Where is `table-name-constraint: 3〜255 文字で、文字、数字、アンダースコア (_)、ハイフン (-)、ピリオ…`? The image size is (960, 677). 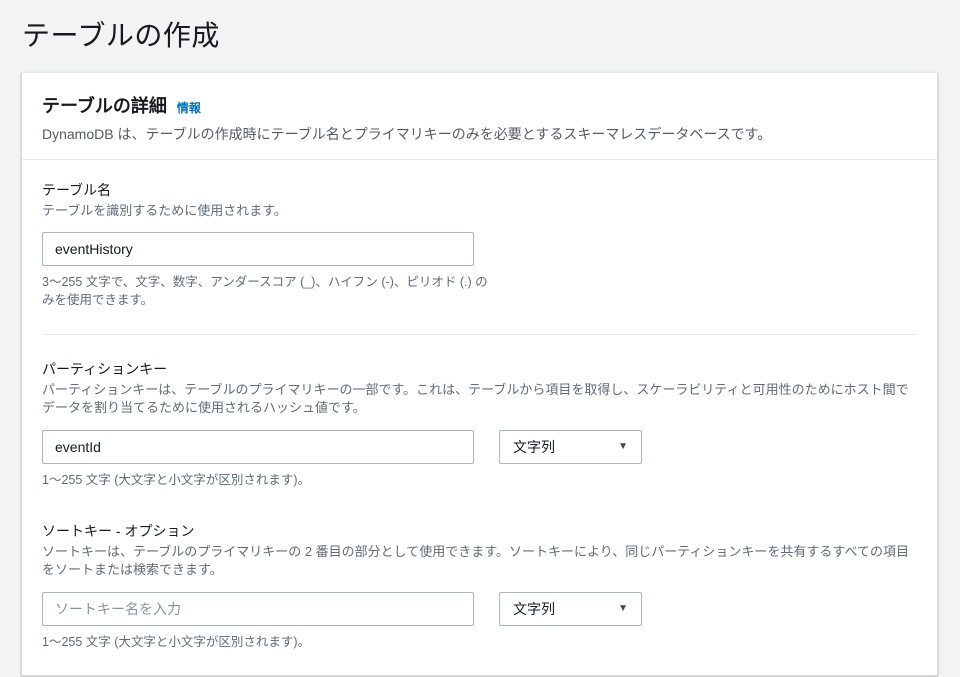 table-name-constraint: 3〜255 文字で、文字、数字、アンダースコア (_)、ハイフン (-)、ピリオ… is located at coordinates (265, 291).